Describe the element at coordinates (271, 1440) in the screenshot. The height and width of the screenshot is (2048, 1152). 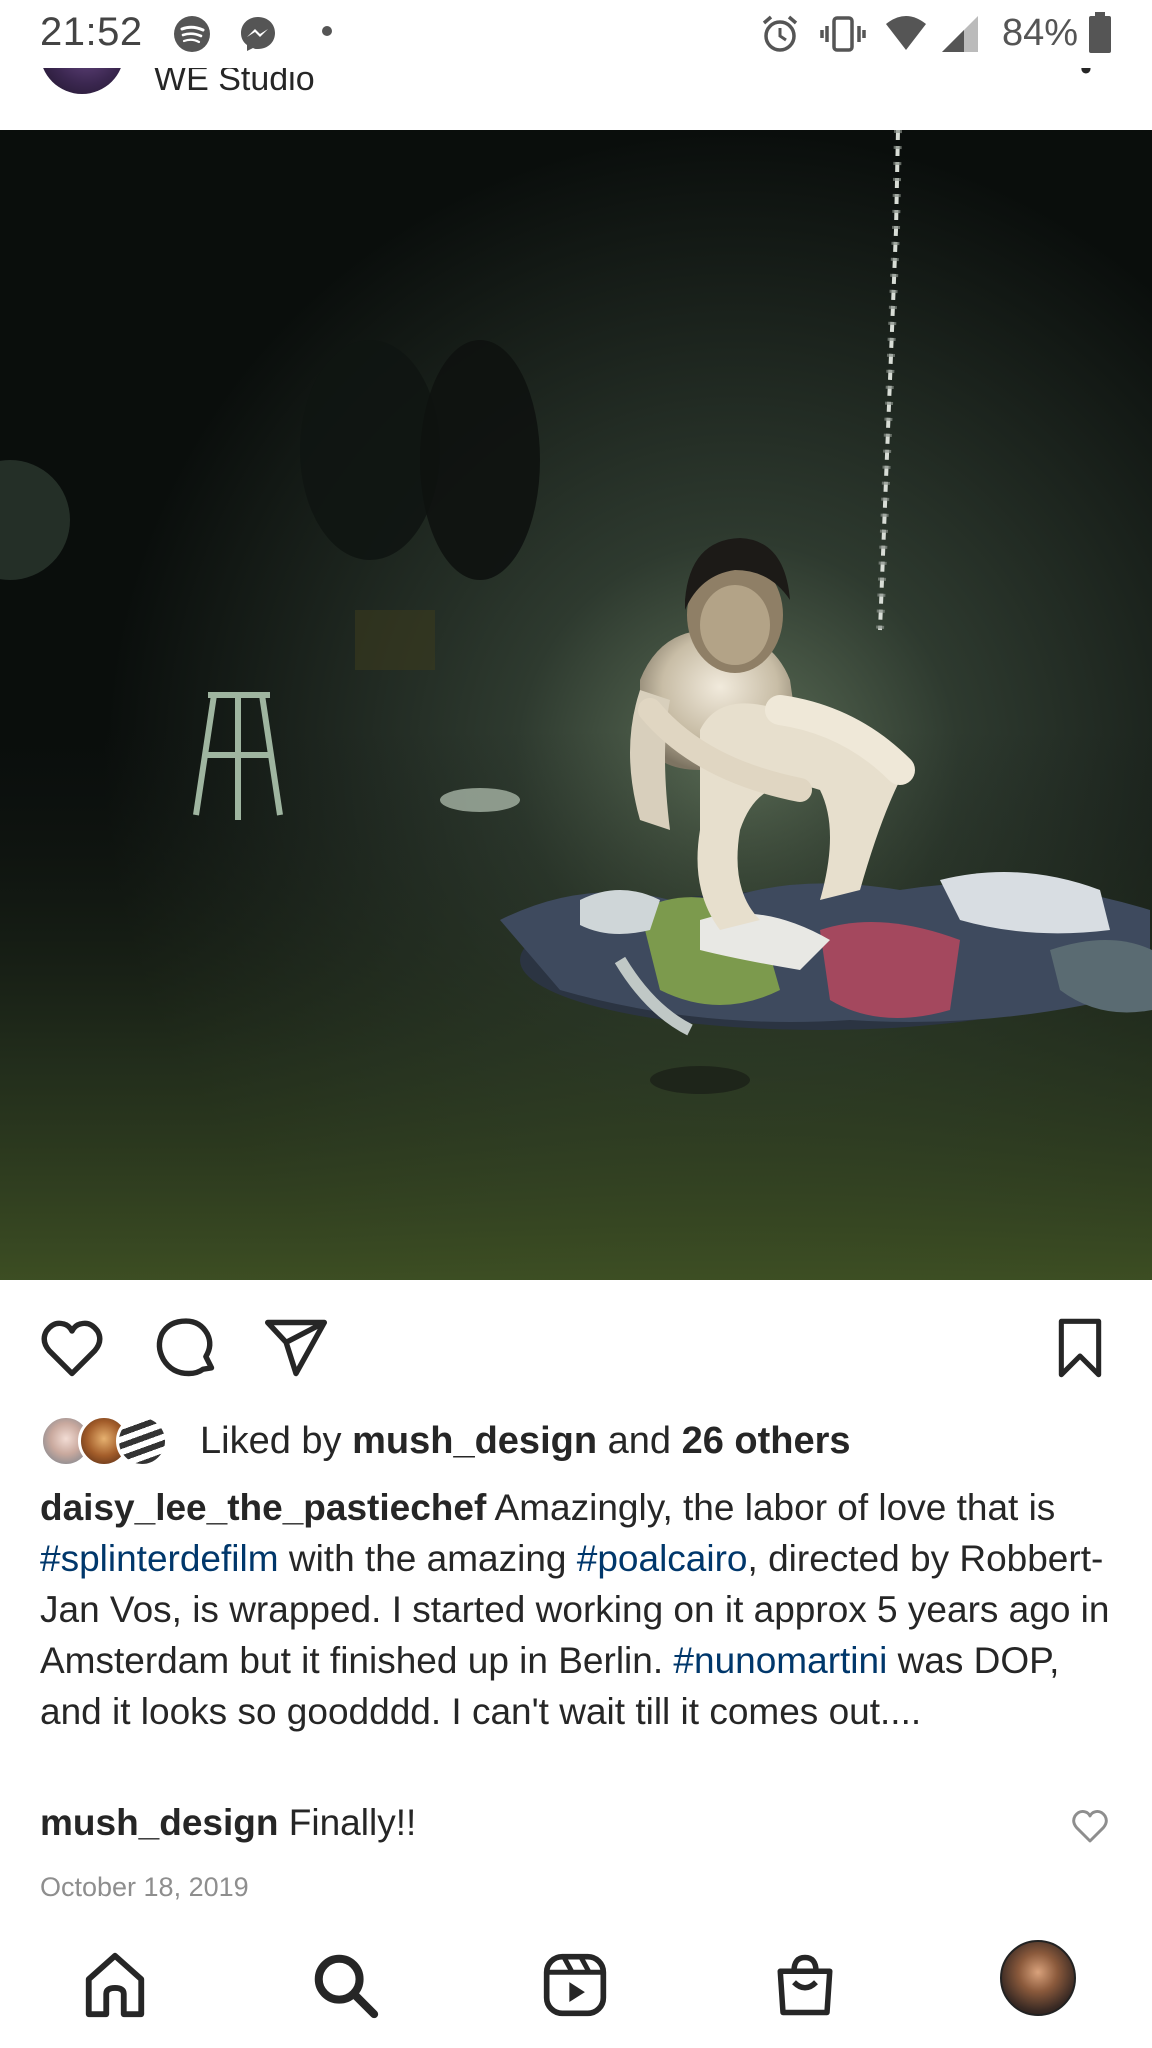
I see `likes-prefix: Liked by` at that location.